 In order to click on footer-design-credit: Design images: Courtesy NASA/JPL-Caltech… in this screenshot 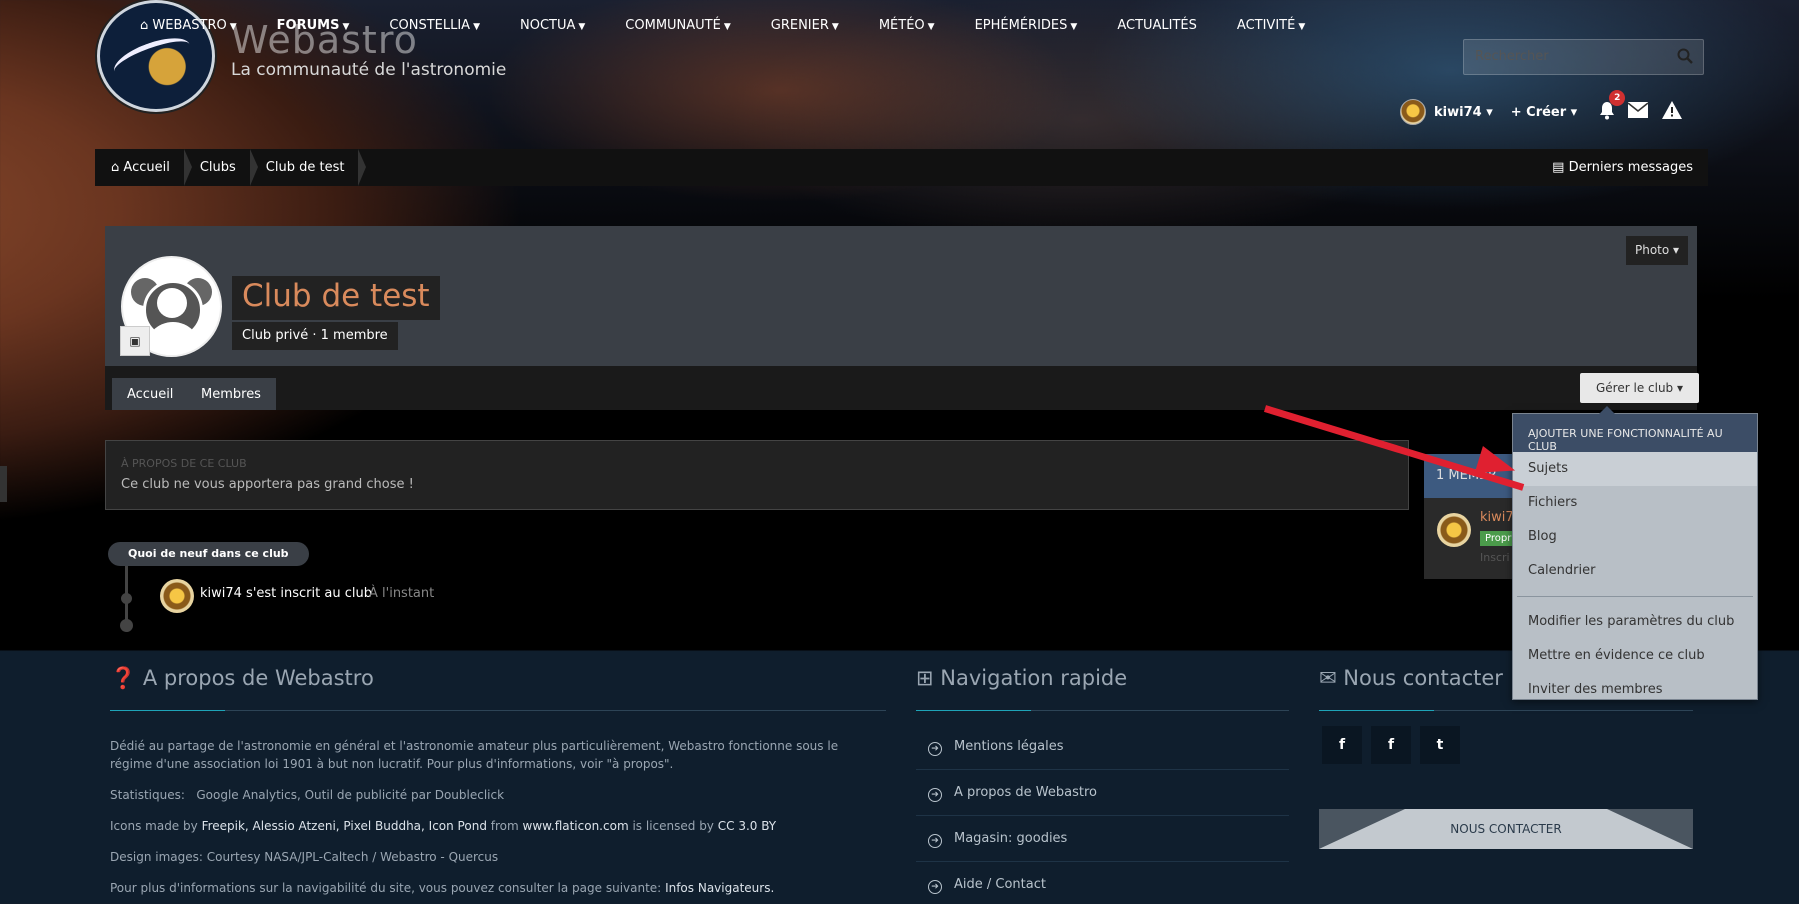, I will do `click(304, 857)`.